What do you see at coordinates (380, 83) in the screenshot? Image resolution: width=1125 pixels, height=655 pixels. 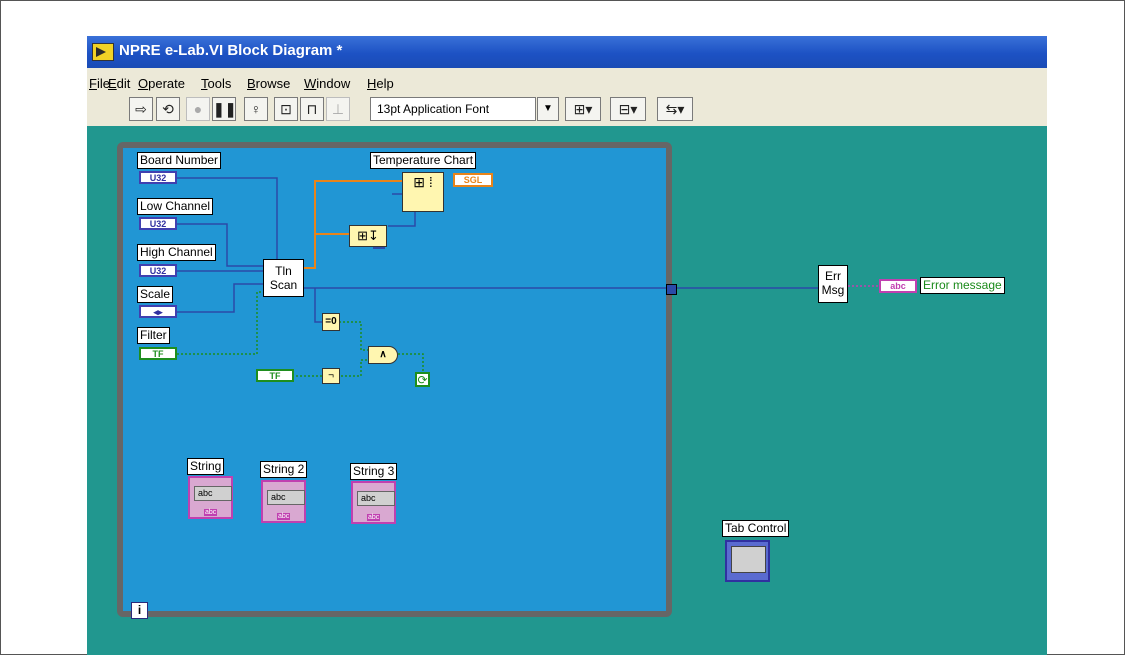 I see `menu-help: Help` at bounding box center [380, 83].